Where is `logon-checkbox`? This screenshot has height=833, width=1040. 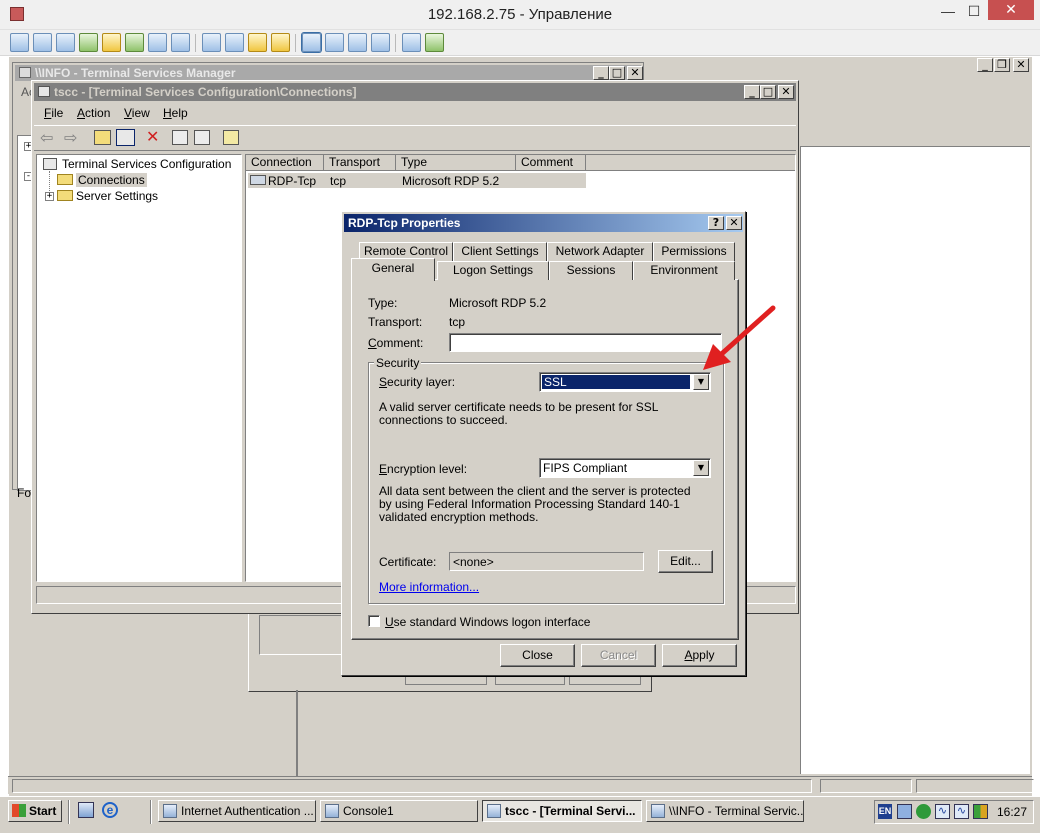
logon-checkbox is located at coordinates (374, 621).